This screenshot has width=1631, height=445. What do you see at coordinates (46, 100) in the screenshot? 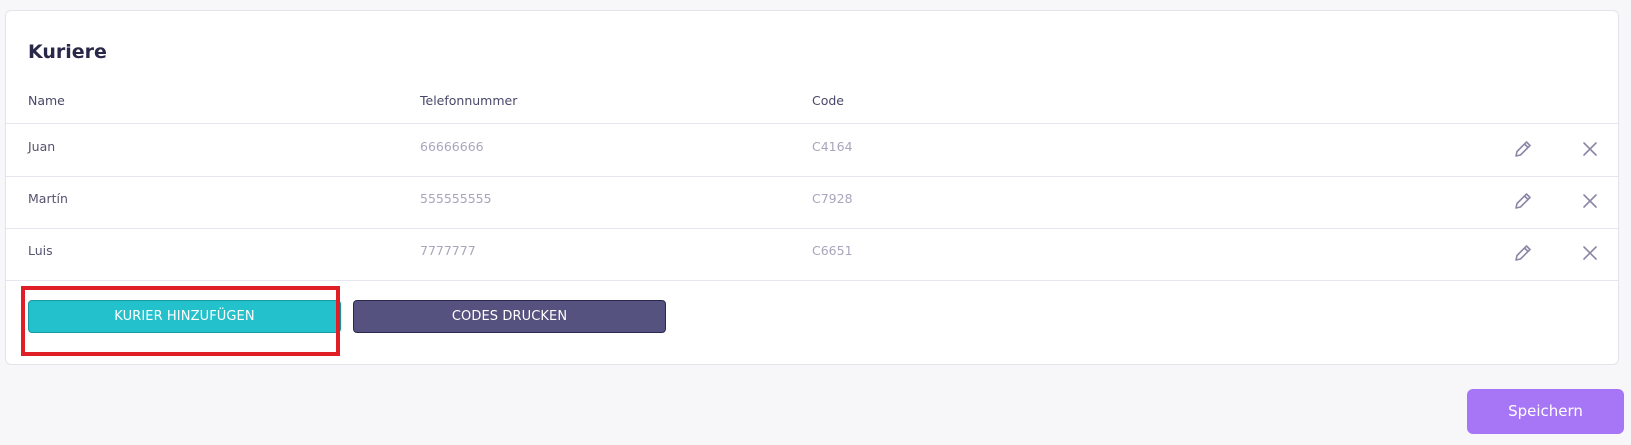
I see `header-name: Name` at bounding box center [46, 100].